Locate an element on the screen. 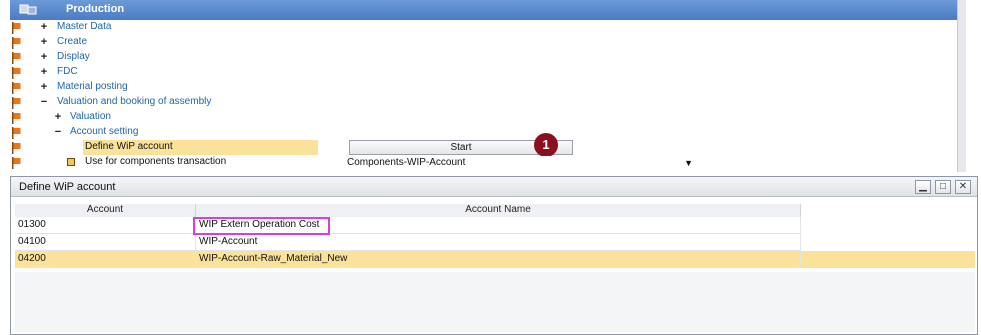 Image resolution: width=981 pixels, height=335 pixels. maximize-icon: □ is located at coordinates (943, 186).